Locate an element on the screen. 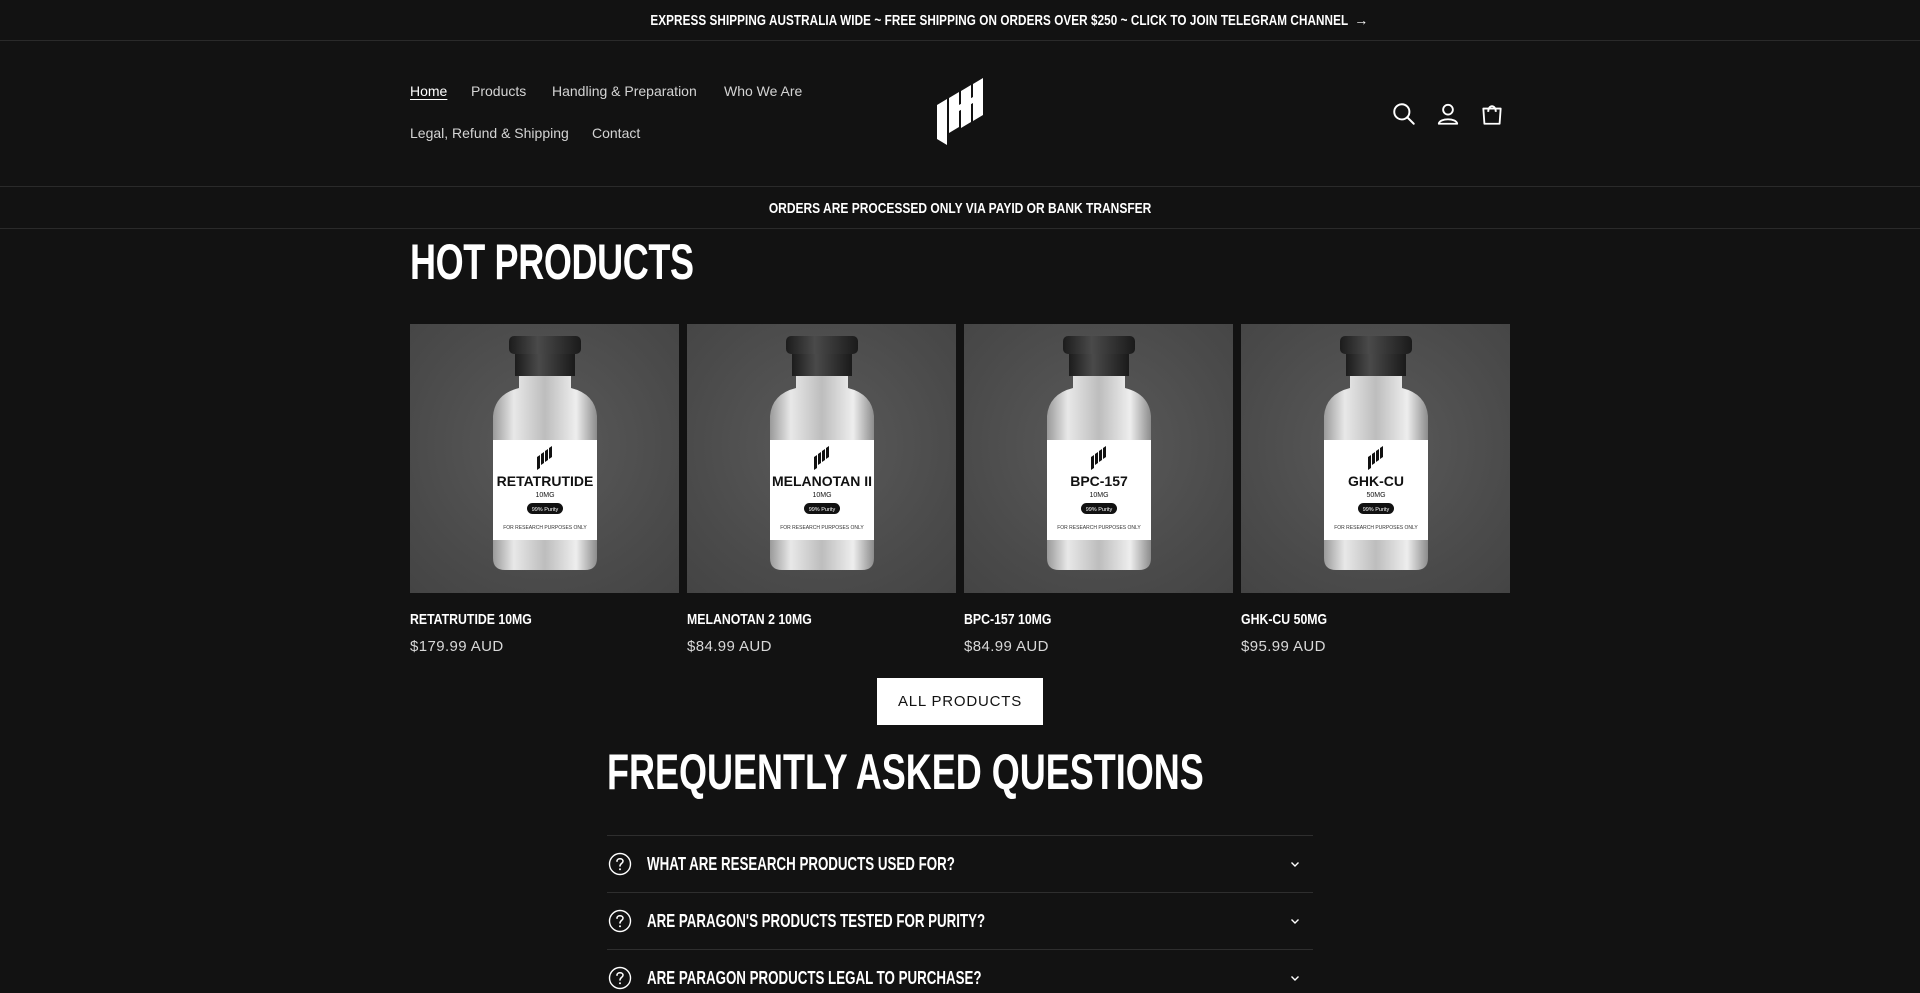 This screenshot has height=993, width=1920. product-name: MELANOTAN 2 10MG is located at coordinates (797, 619).